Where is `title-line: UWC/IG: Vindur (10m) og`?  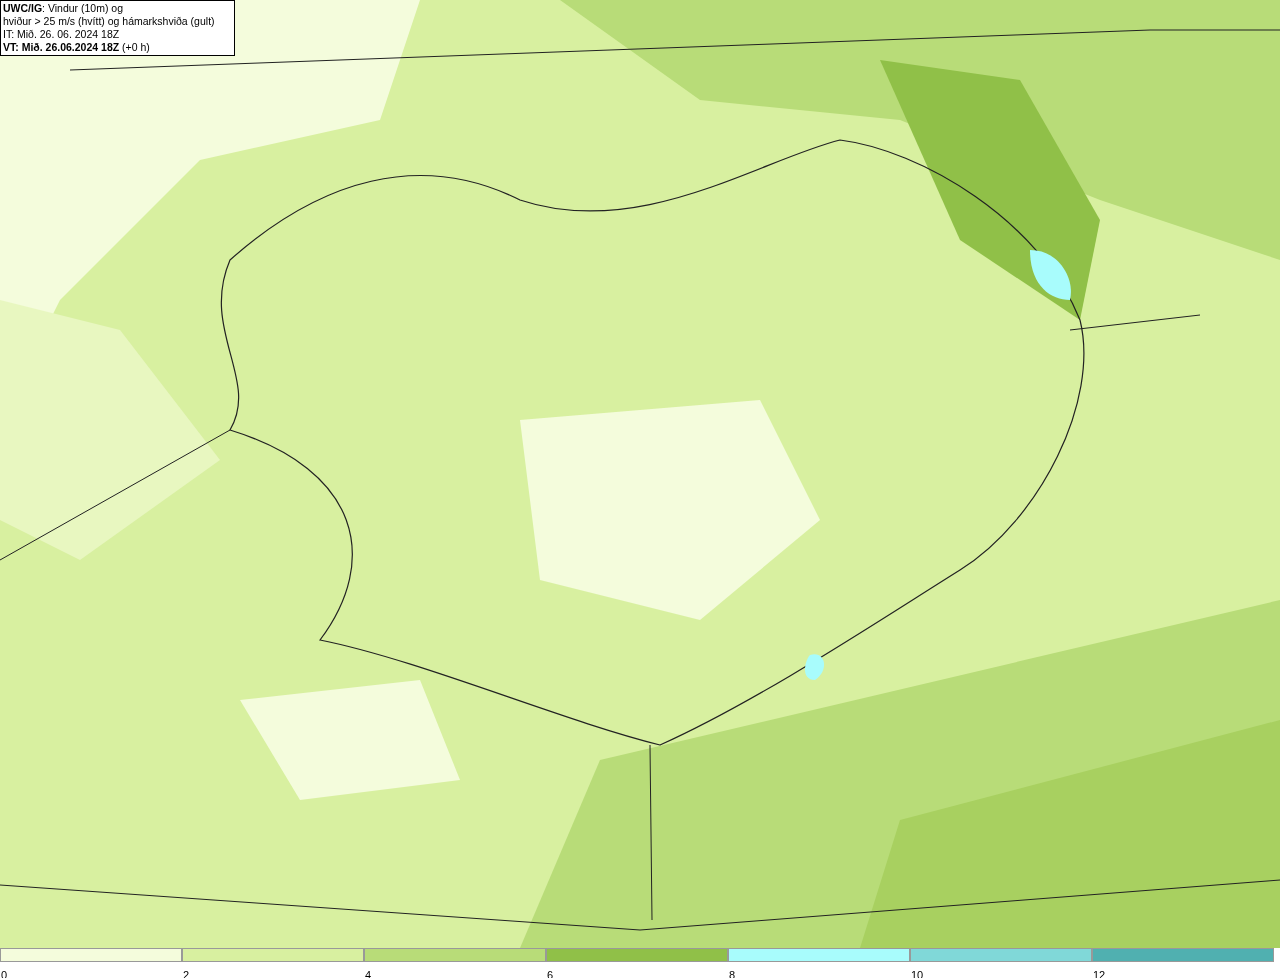 title-line: UWC/IG: Vindur (10m) og is located at coordinates (63, 8).